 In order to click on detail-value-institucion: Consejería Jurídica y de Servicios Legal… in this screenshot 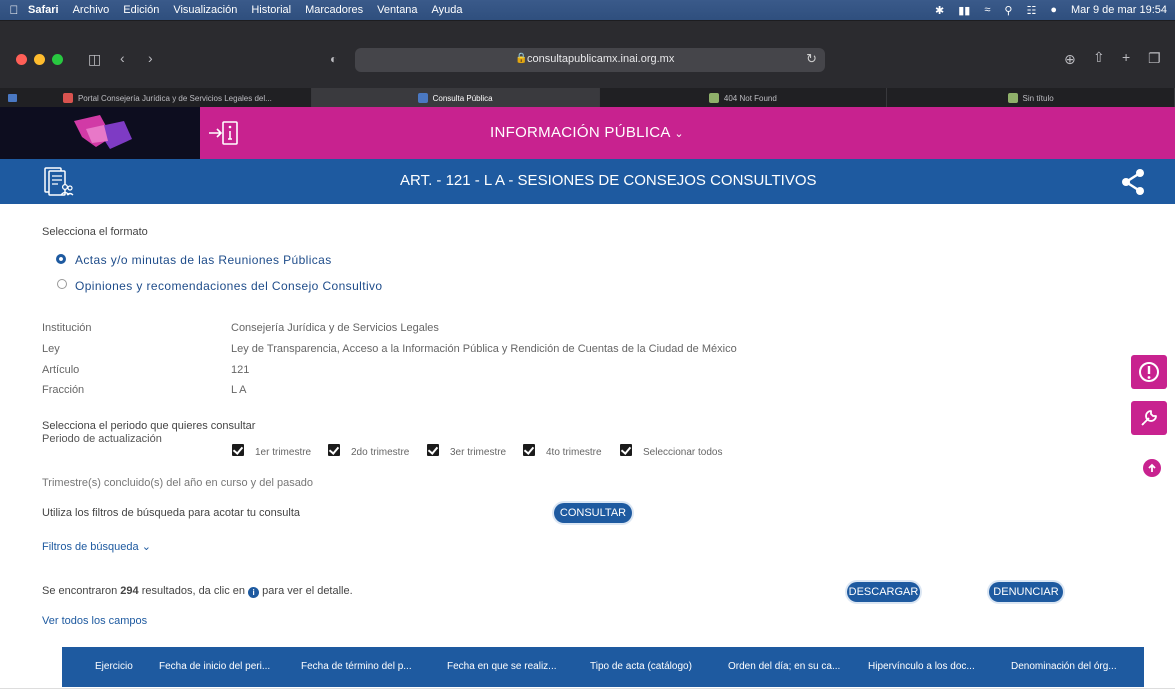, I will do `click(335, 328)`.